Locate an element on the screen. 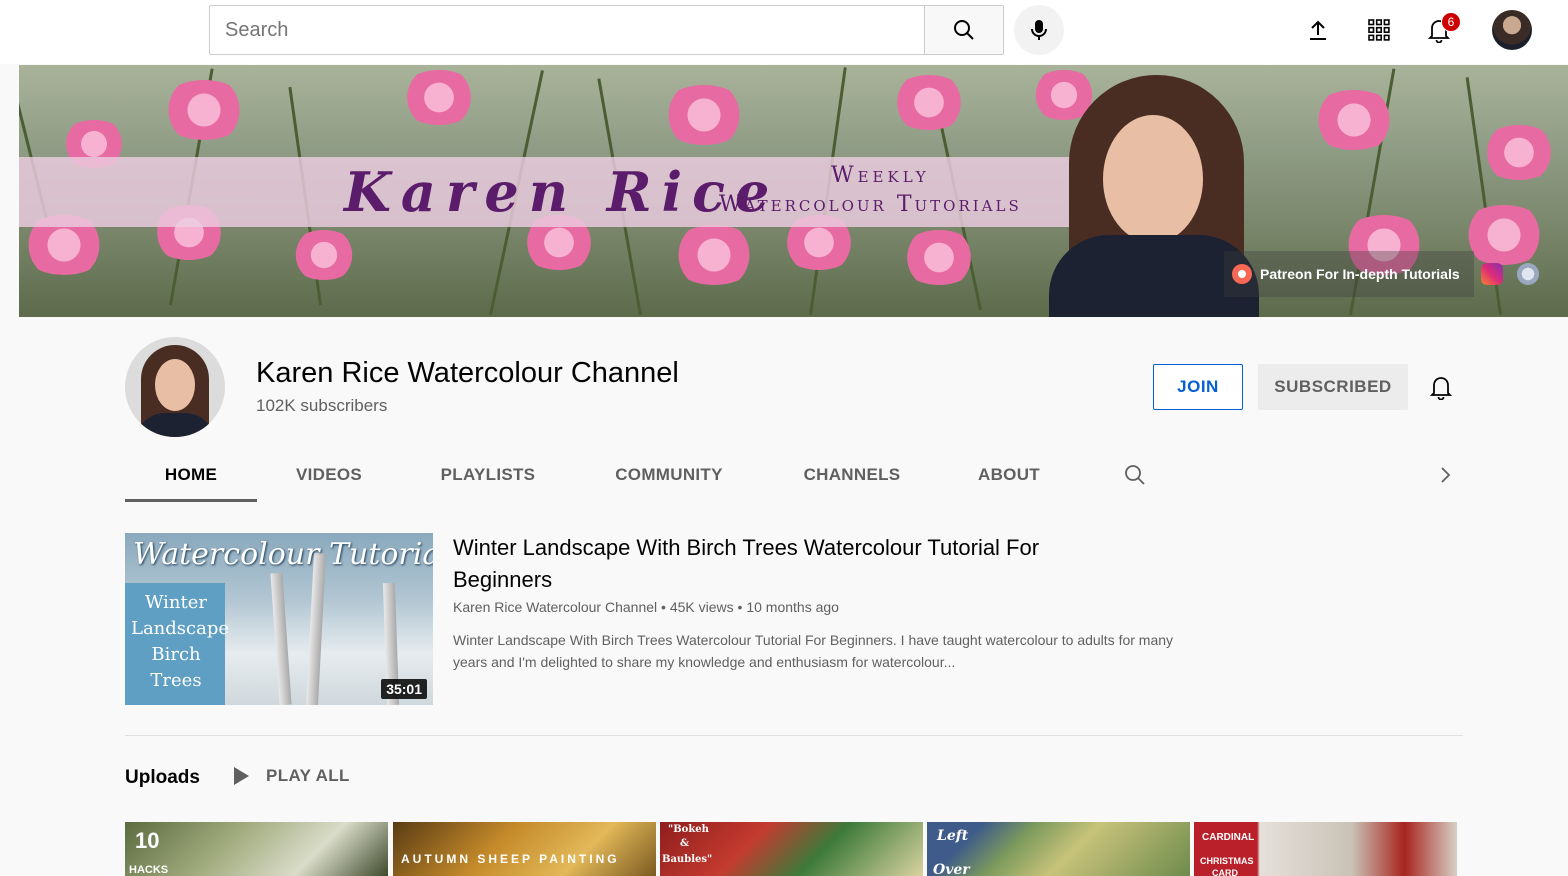 This screenshot has width=1568, height=876. instagram-icon is located at coordinates (1492, 274).